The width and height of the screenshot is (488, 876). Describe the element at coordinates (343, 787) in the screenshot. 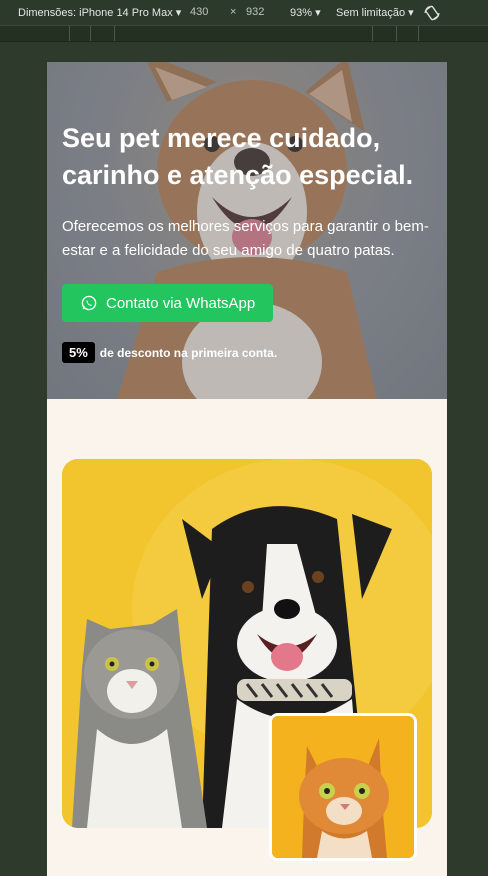

I see `cat-thumbnail-photo` at that location.